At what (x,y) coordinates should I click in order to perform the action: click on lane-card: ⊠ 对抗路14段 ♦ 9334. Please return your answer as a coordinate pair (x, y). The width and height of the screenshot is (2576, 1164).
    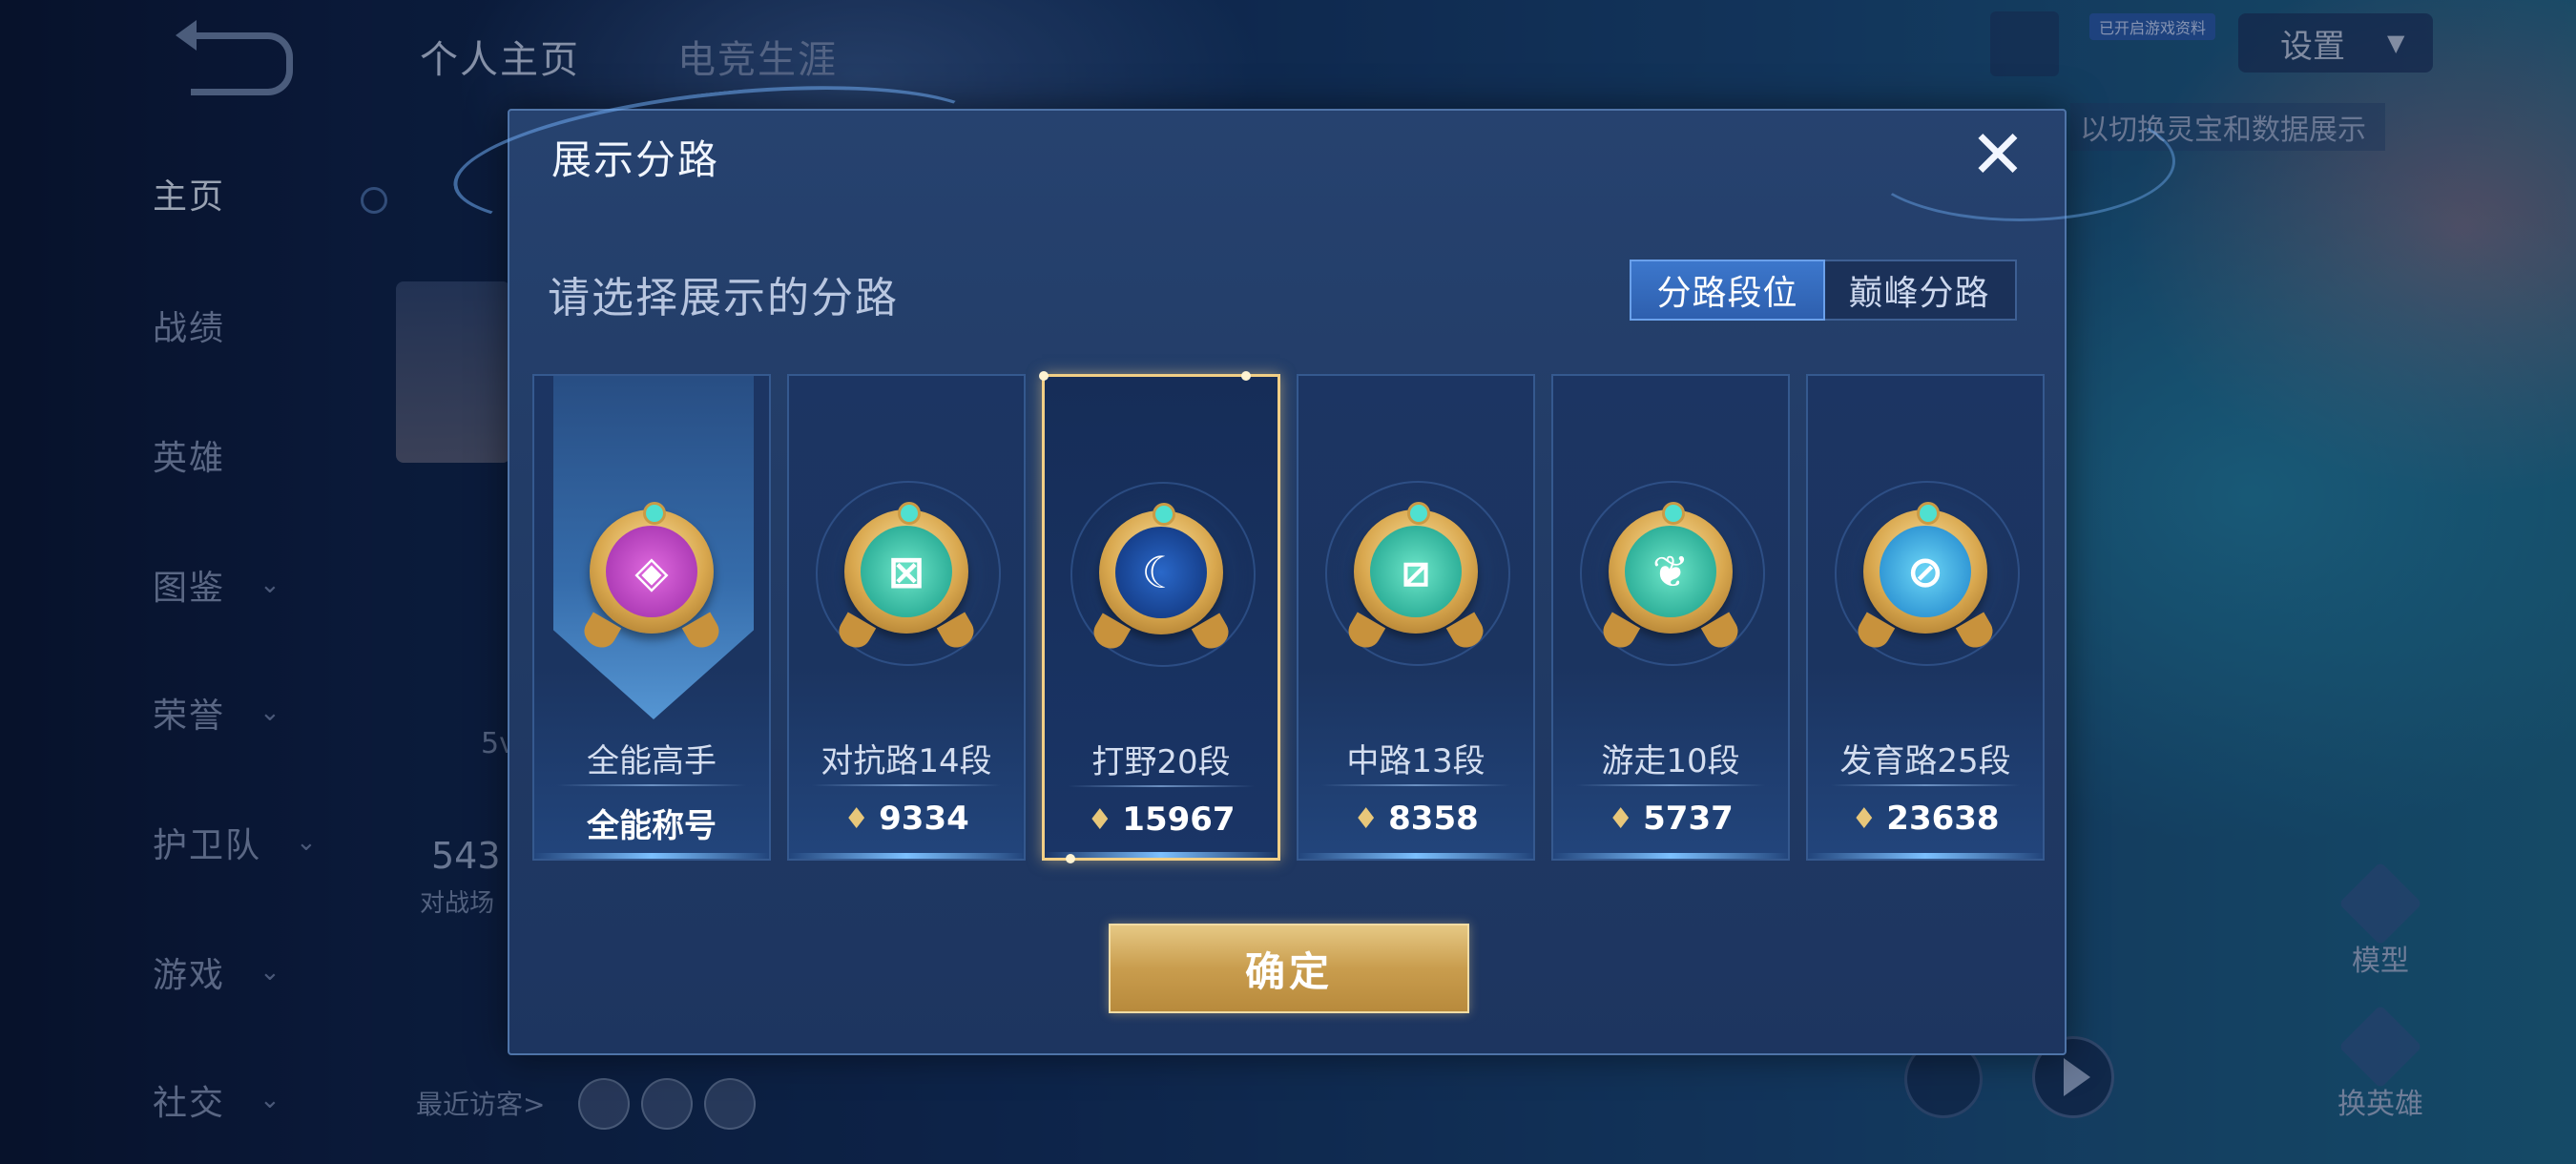
    Looking at the image, I should click on (906, 617).